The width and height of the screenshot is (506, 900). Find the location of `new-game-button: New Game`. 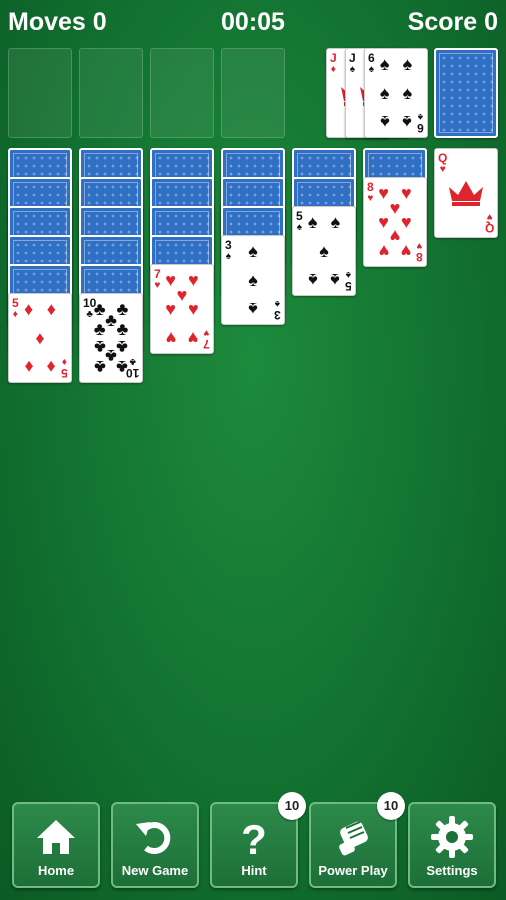

new-game-button: New Game is located at coordinates (155, 845).